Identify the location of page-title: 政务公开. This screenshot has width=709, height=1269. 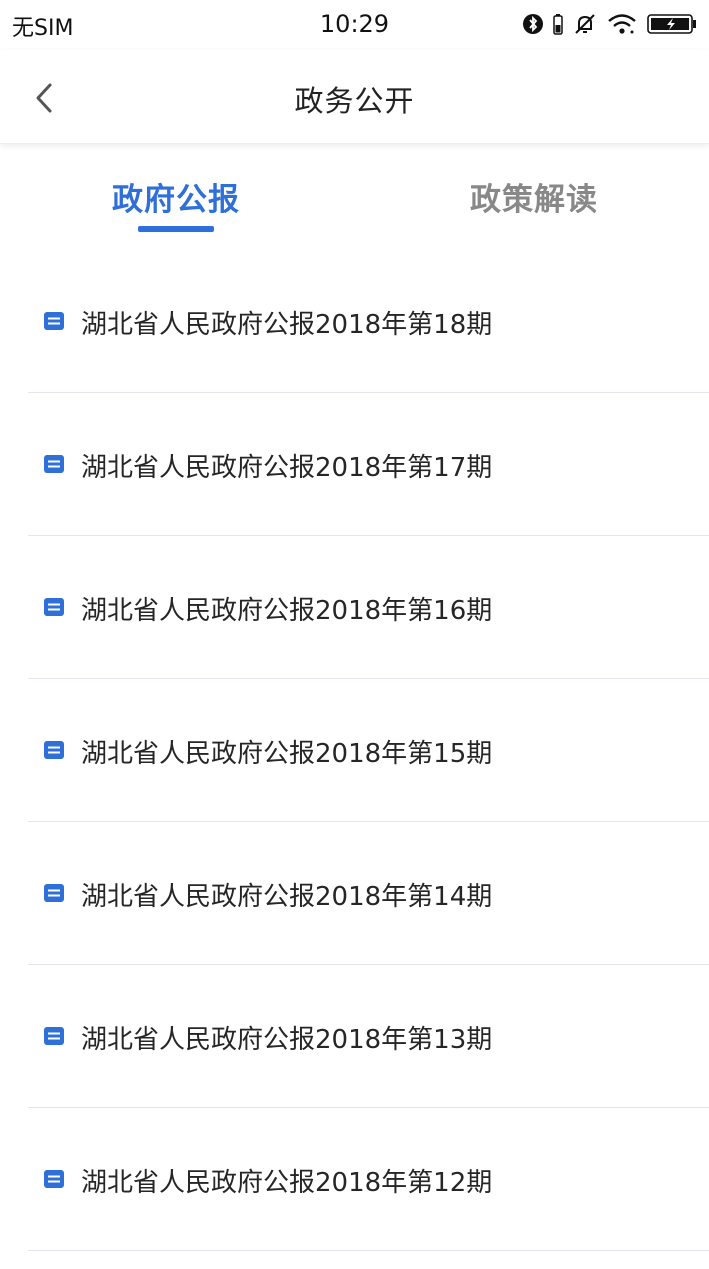
(354, 101).